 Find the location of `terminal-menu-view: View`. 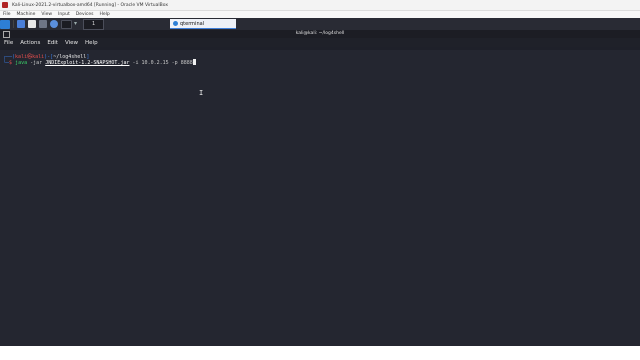

terminal-menu-view: View is located at coordinates (71, 43).